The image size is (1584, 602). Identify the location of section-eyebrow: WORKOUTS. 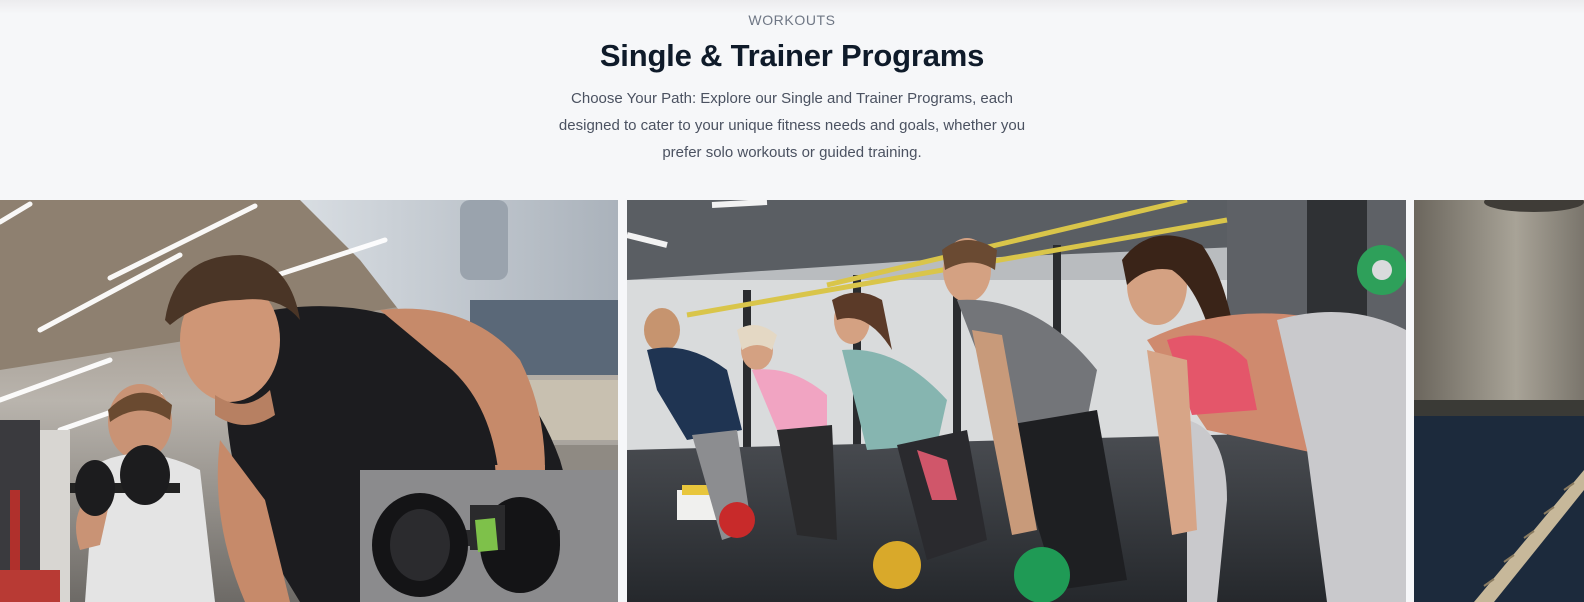
(792, 20).